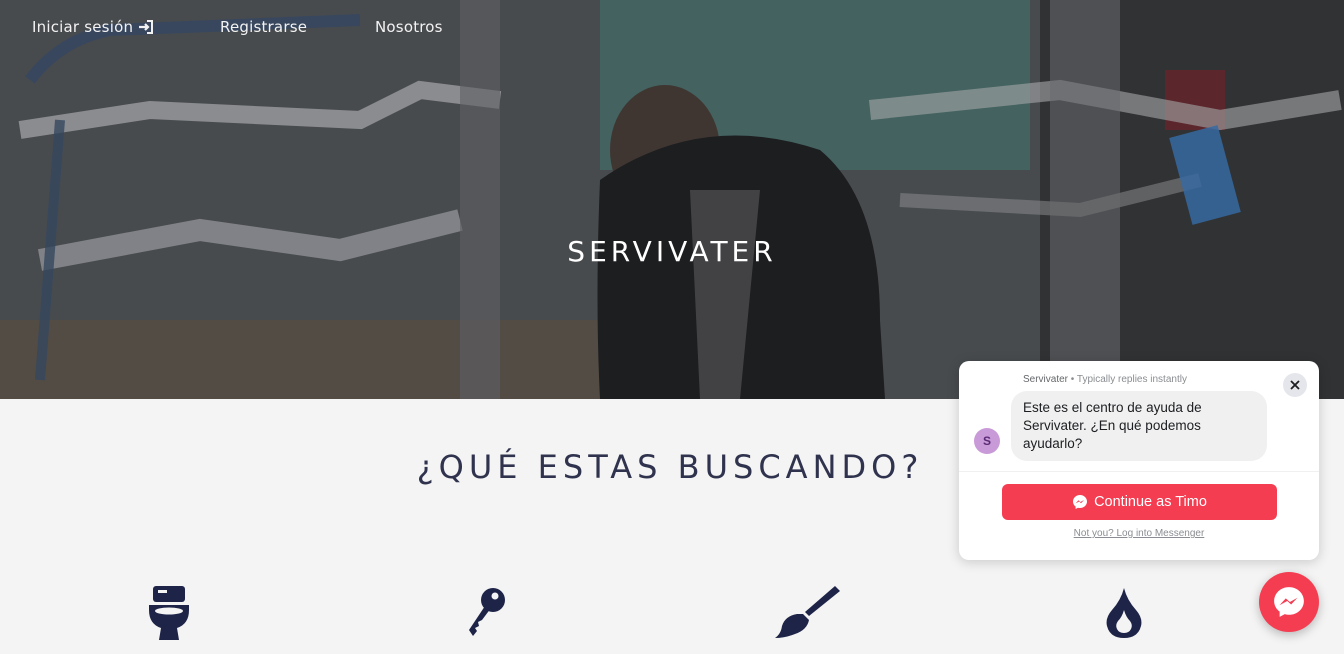  I want to click on login-link: Iniciar sesión, so click(93, 27).